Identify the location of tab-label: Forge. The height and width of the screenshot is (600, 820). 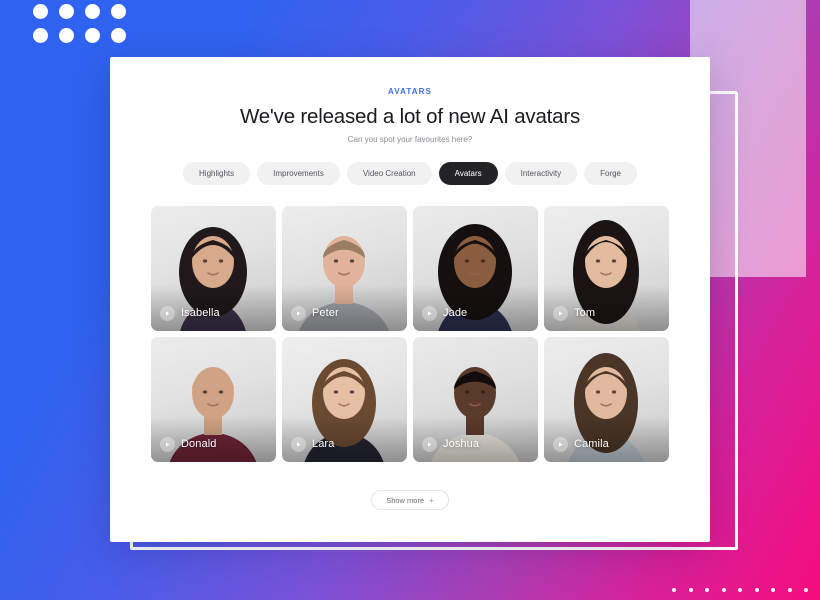
(610, 173).